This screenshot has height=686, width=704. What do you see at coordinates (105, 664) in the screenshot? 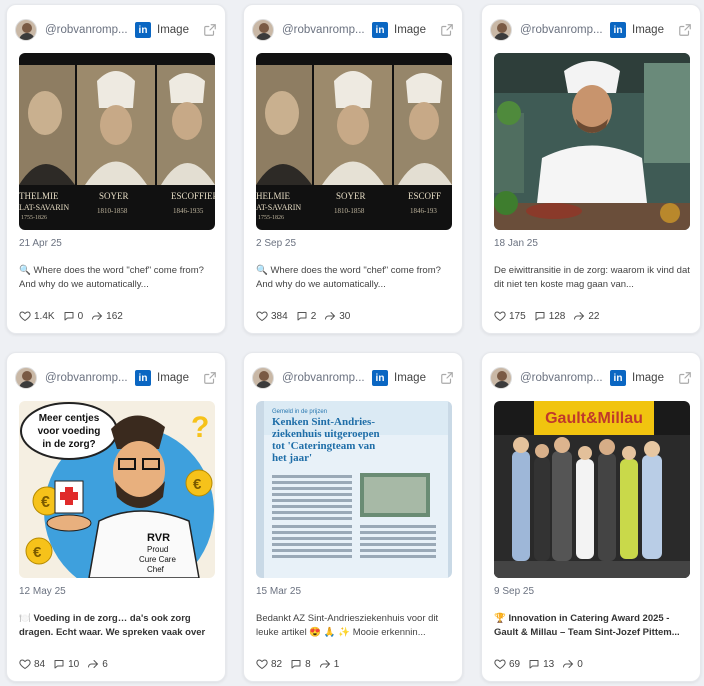
I see `shares-count: 6` at bounding box center [105, 664].